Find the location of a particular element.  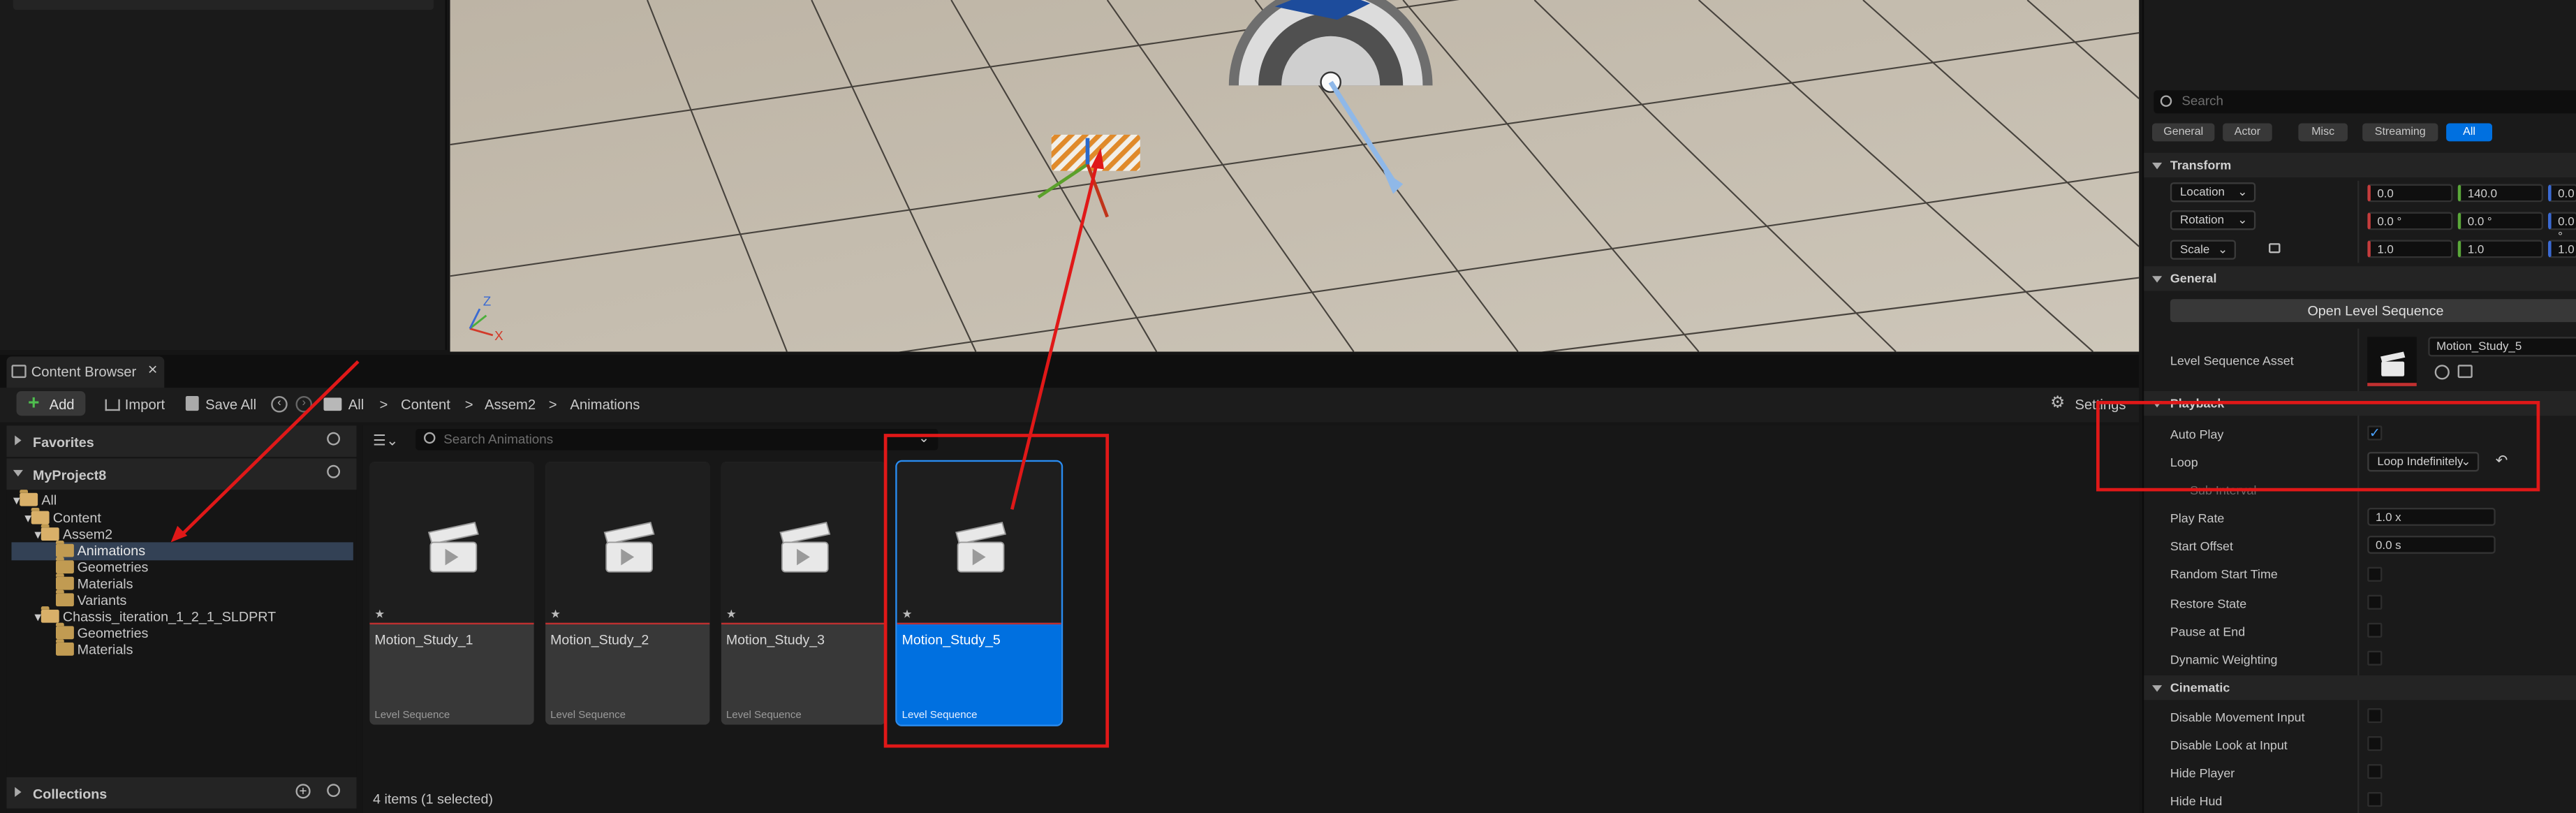

close-tab-icon: × is located at coordinates (153, 371).